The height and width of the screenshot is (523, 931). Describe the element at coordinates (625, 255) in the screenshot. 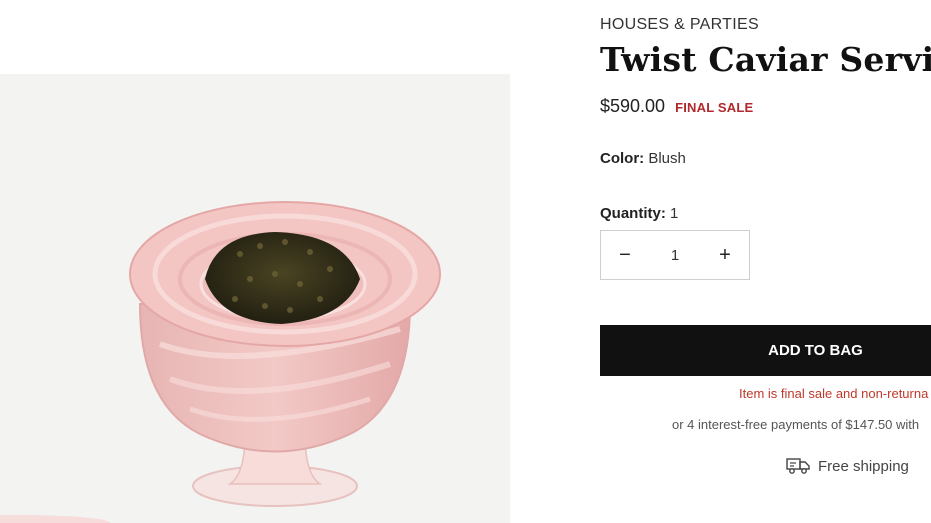

I see `decrease-quantity-button: −` at that location.